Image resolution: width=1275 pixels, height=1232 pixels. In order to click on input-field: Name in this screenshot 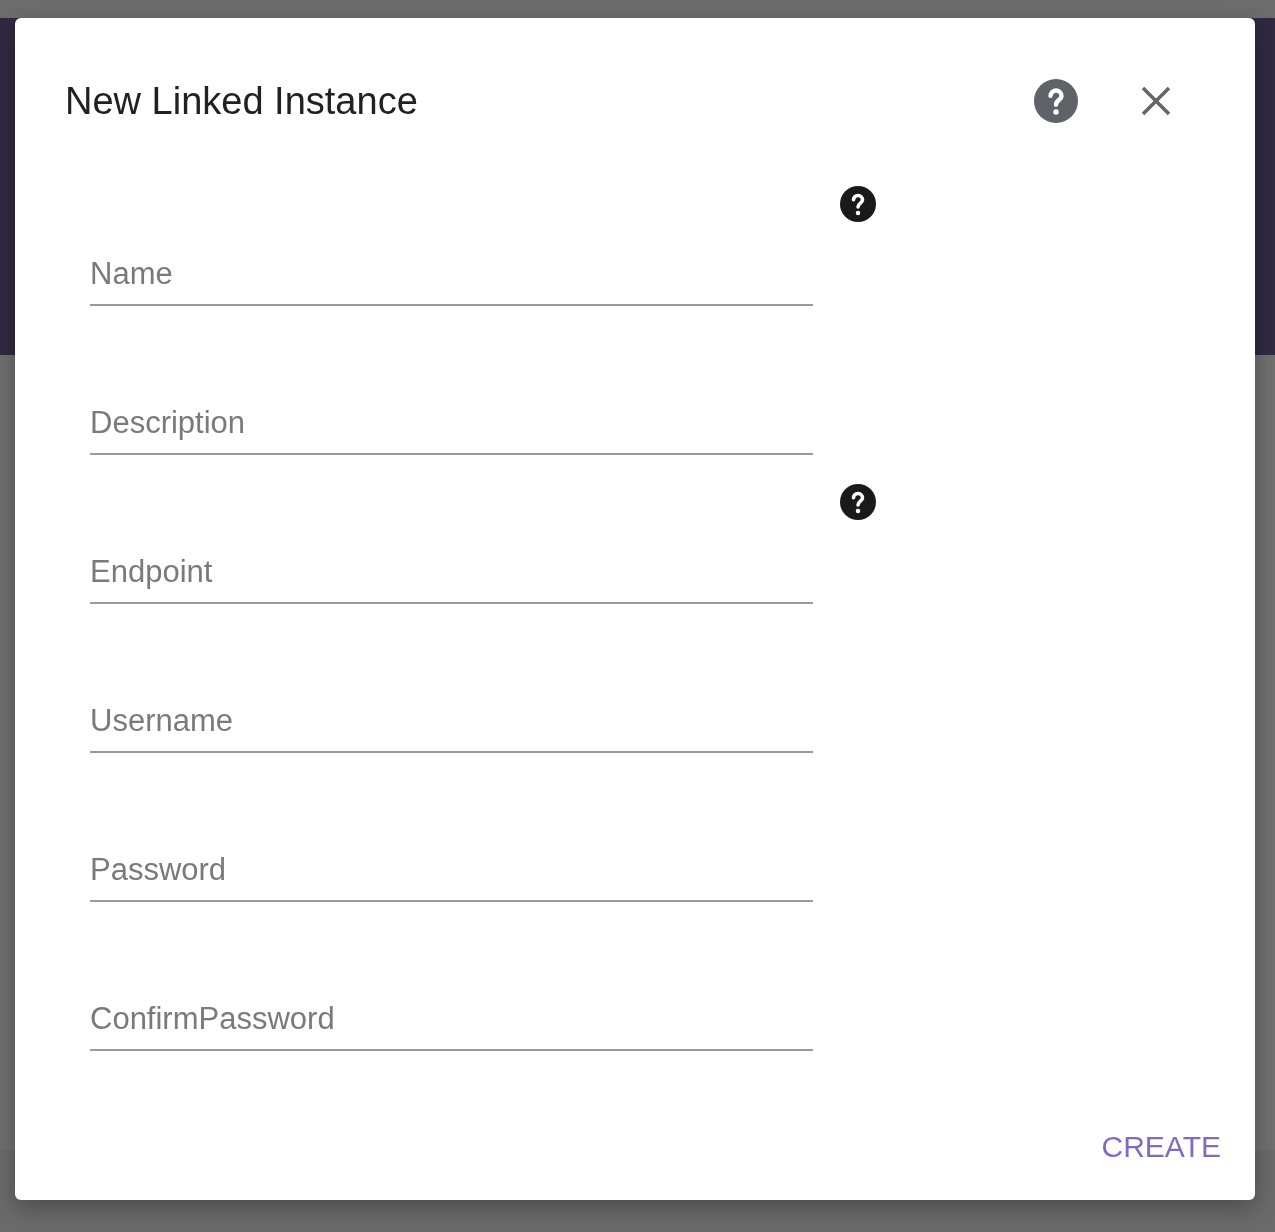, I will do `click(451, 275)`.